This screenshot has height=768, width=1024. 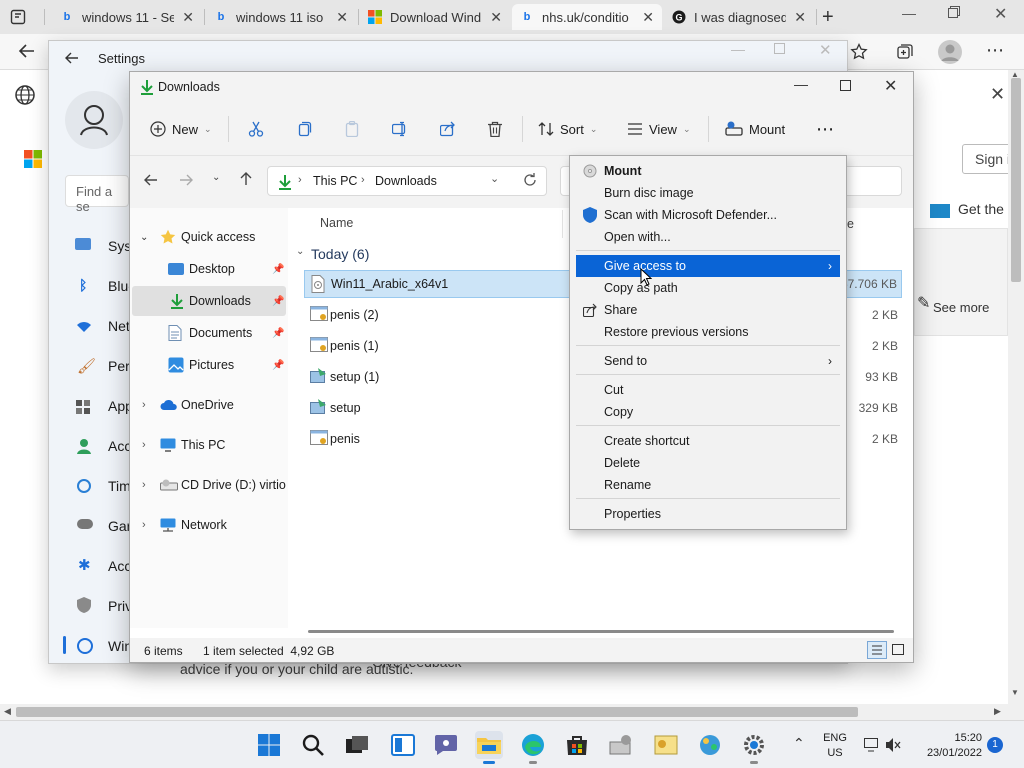 What do you see at coordinates (562, 224) in the screenshot?
I see `column-divider` at bounding box center [562, 224].